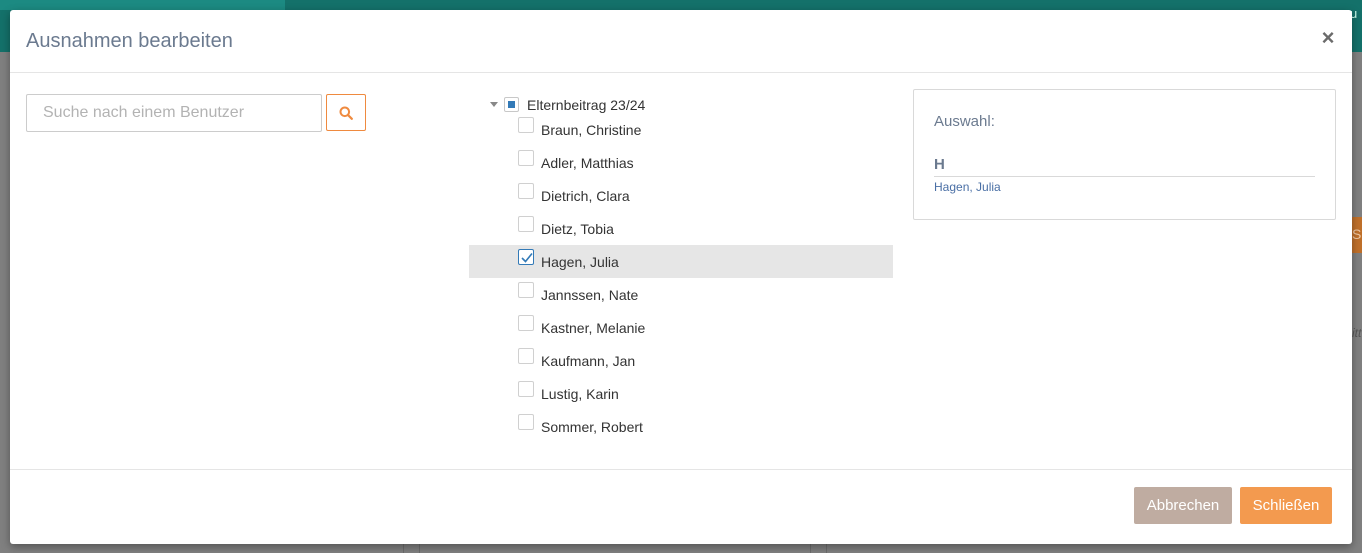 Image resolution: width=1362 pixels, height=553 pixels. What do you see at coordinates (585, 196) in the screenshot?
I see `tree-item-label: Dietrich, Clara` at bounding box center [585, 196].